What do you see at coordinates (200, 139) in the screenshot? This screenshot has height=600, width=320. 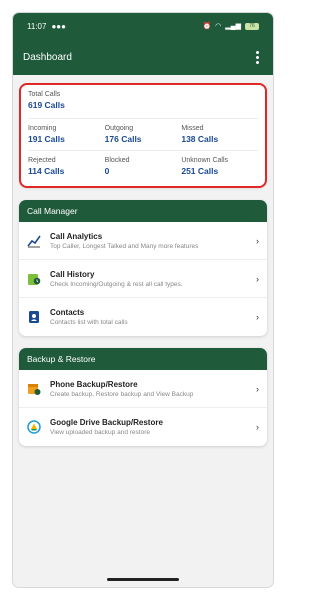 I see `stat-value: 138 Calls` at bounding box center [200, 139].